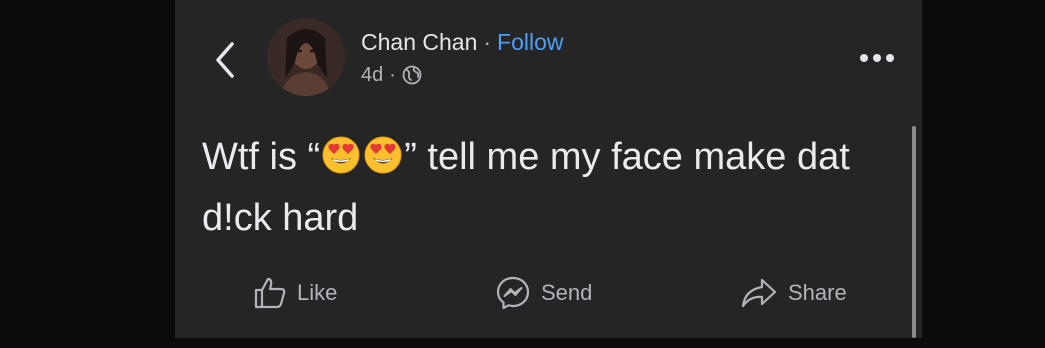 This screenshot has width=1045, height=348. What do you see at coordinates (914, 232) in the screenshot?
I see `scrollbar` at bounding box center [914, 232].